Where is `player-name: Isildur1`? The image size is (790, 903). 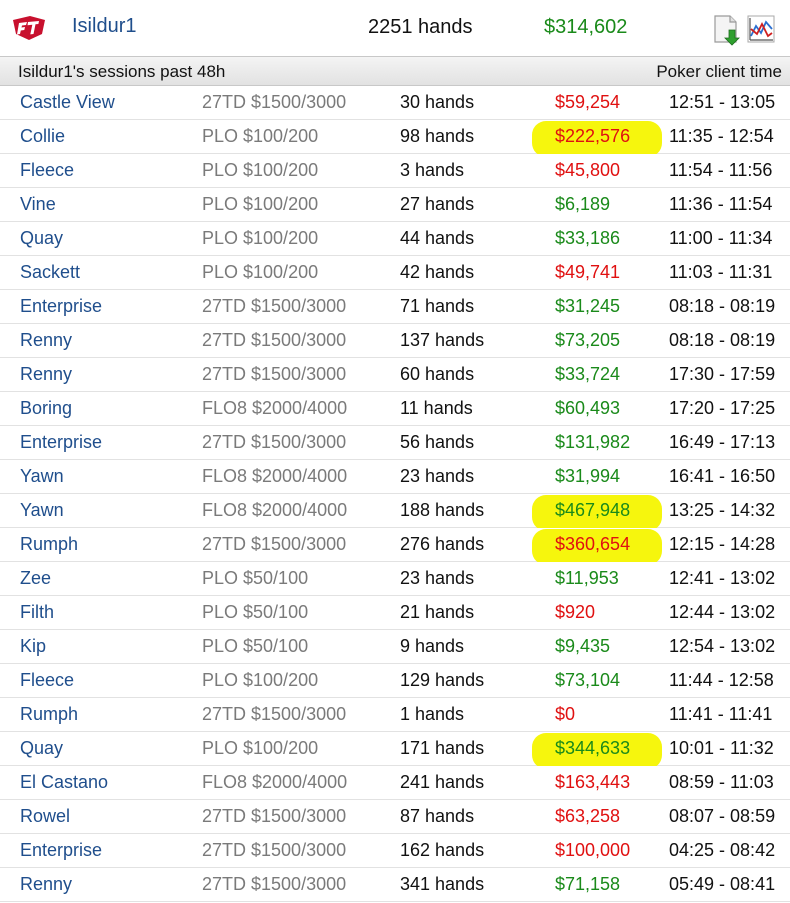
player-name: Isildur1 is located at coordinates (104, 26).